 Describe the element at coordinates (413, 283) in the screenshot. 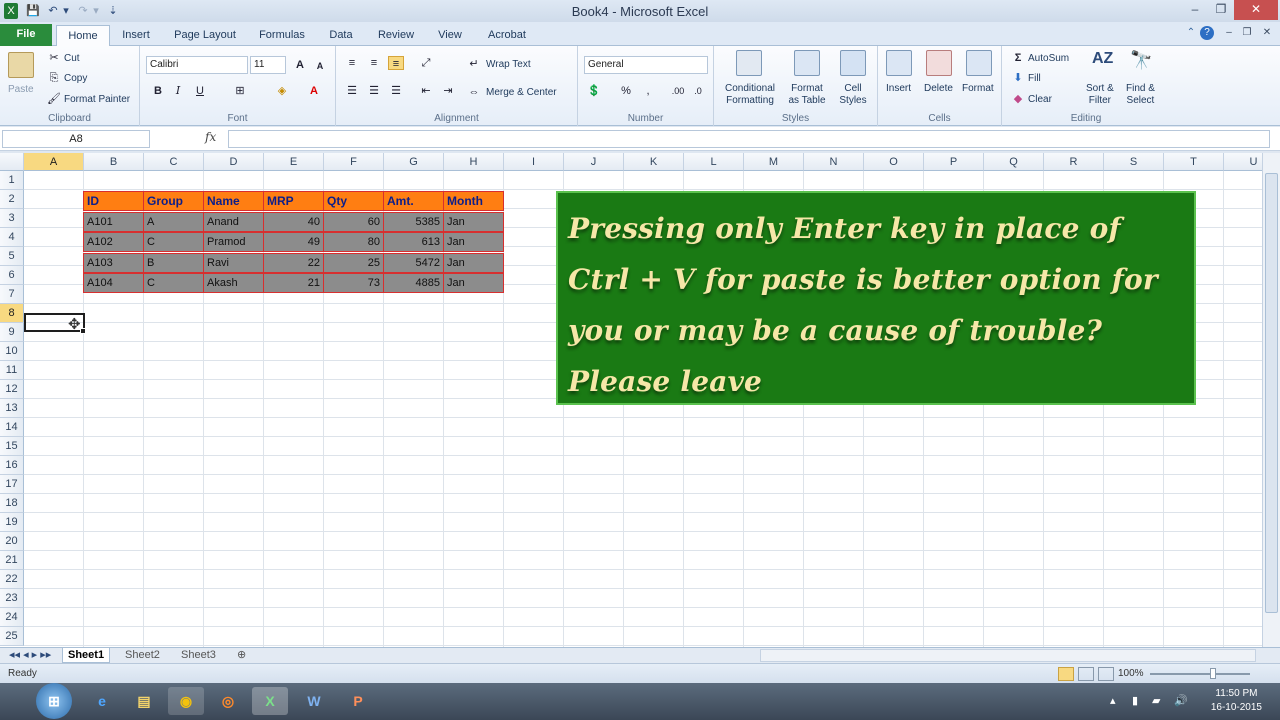

I see `table-cell: 4885` at that location.